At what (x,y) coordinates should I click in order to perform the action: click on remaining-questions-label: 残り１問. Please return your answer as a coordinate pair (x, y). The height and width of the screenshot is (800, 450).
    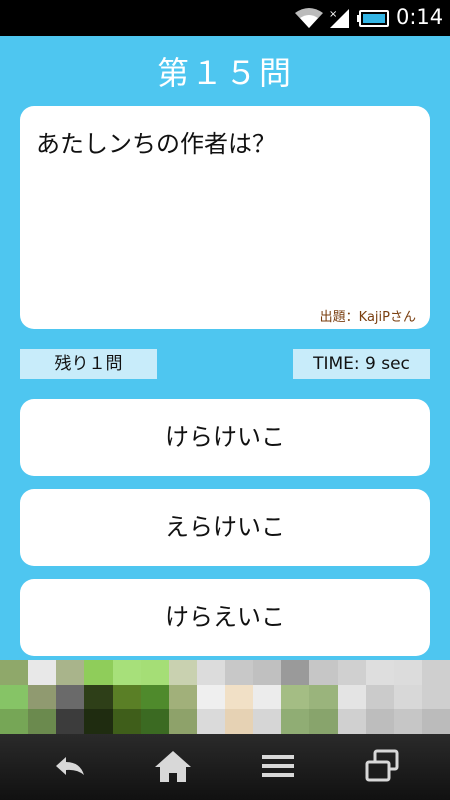
    Looking at the image, I should click on (88, 364).